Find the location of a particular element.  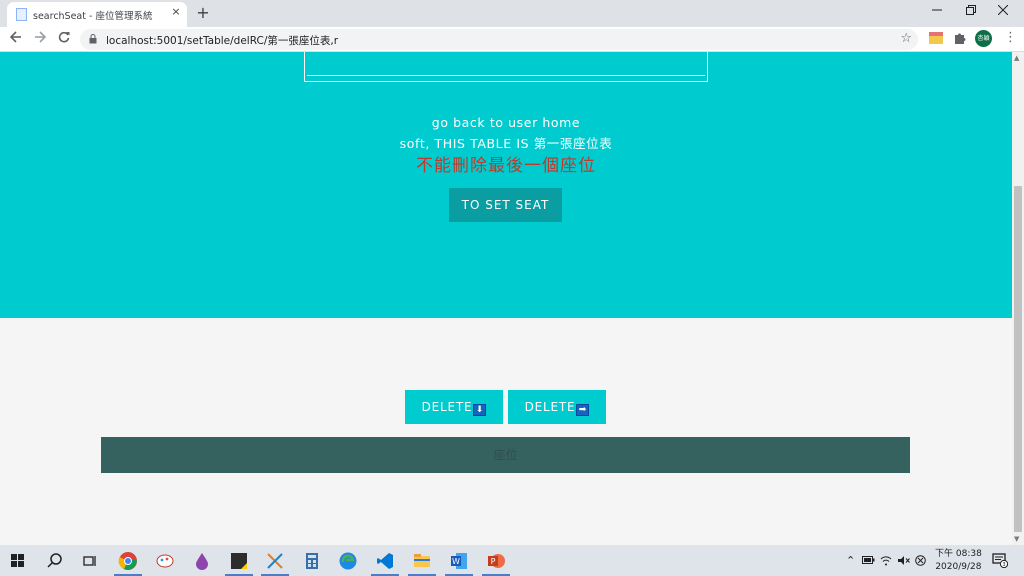

back-to-home-link: go back to user home is located at coordinates (506, 122).